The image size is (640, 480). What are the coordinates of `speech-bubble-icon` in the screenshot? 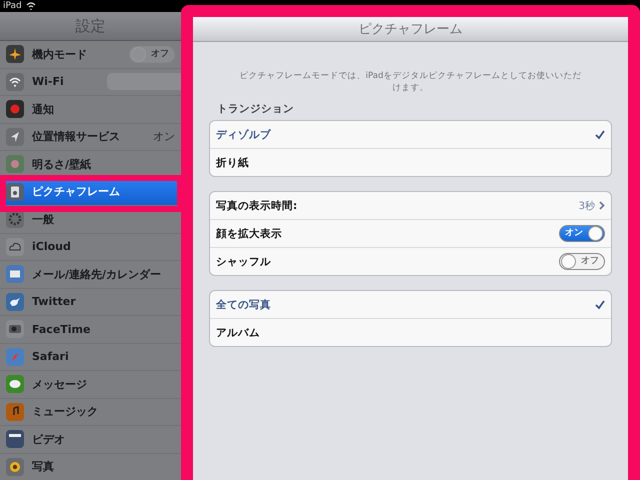 It's located at (15, 384).